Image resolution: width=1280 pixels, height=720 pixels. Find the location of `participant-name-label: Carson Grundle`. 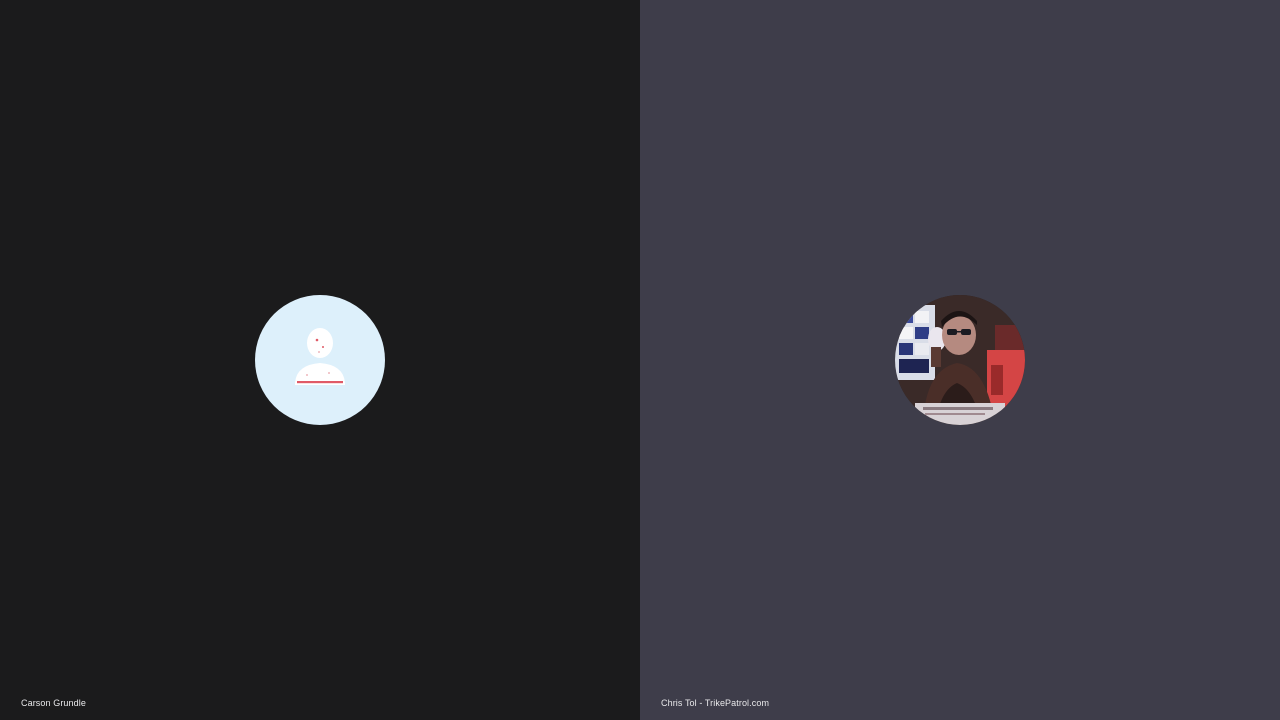

participant-name-label: Carson Grundle is located at coordinates (53, 703).